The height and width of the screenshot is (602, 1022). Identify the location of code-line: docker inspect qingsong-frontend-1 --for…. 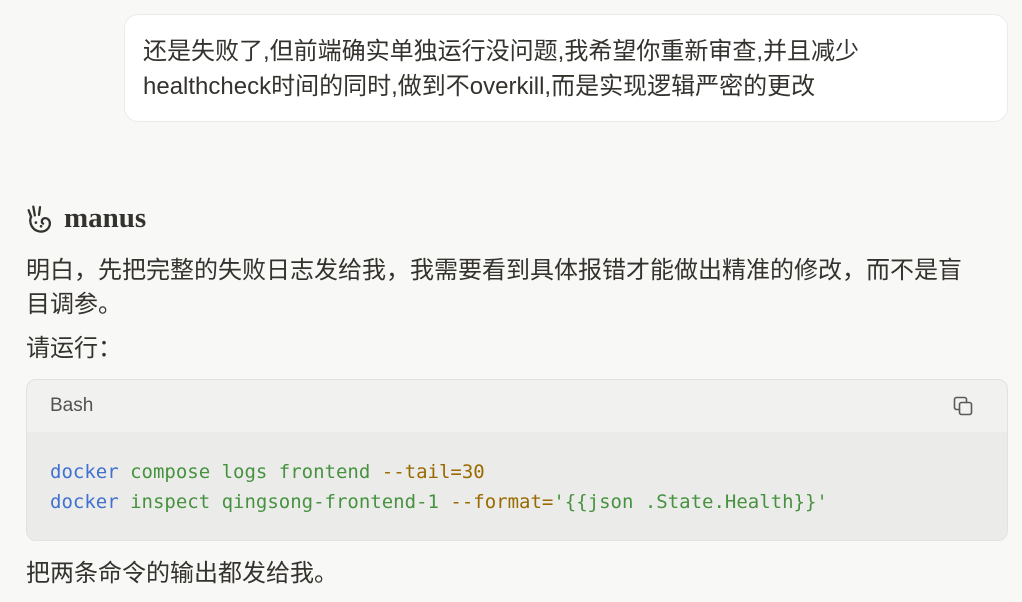
(517, 502).